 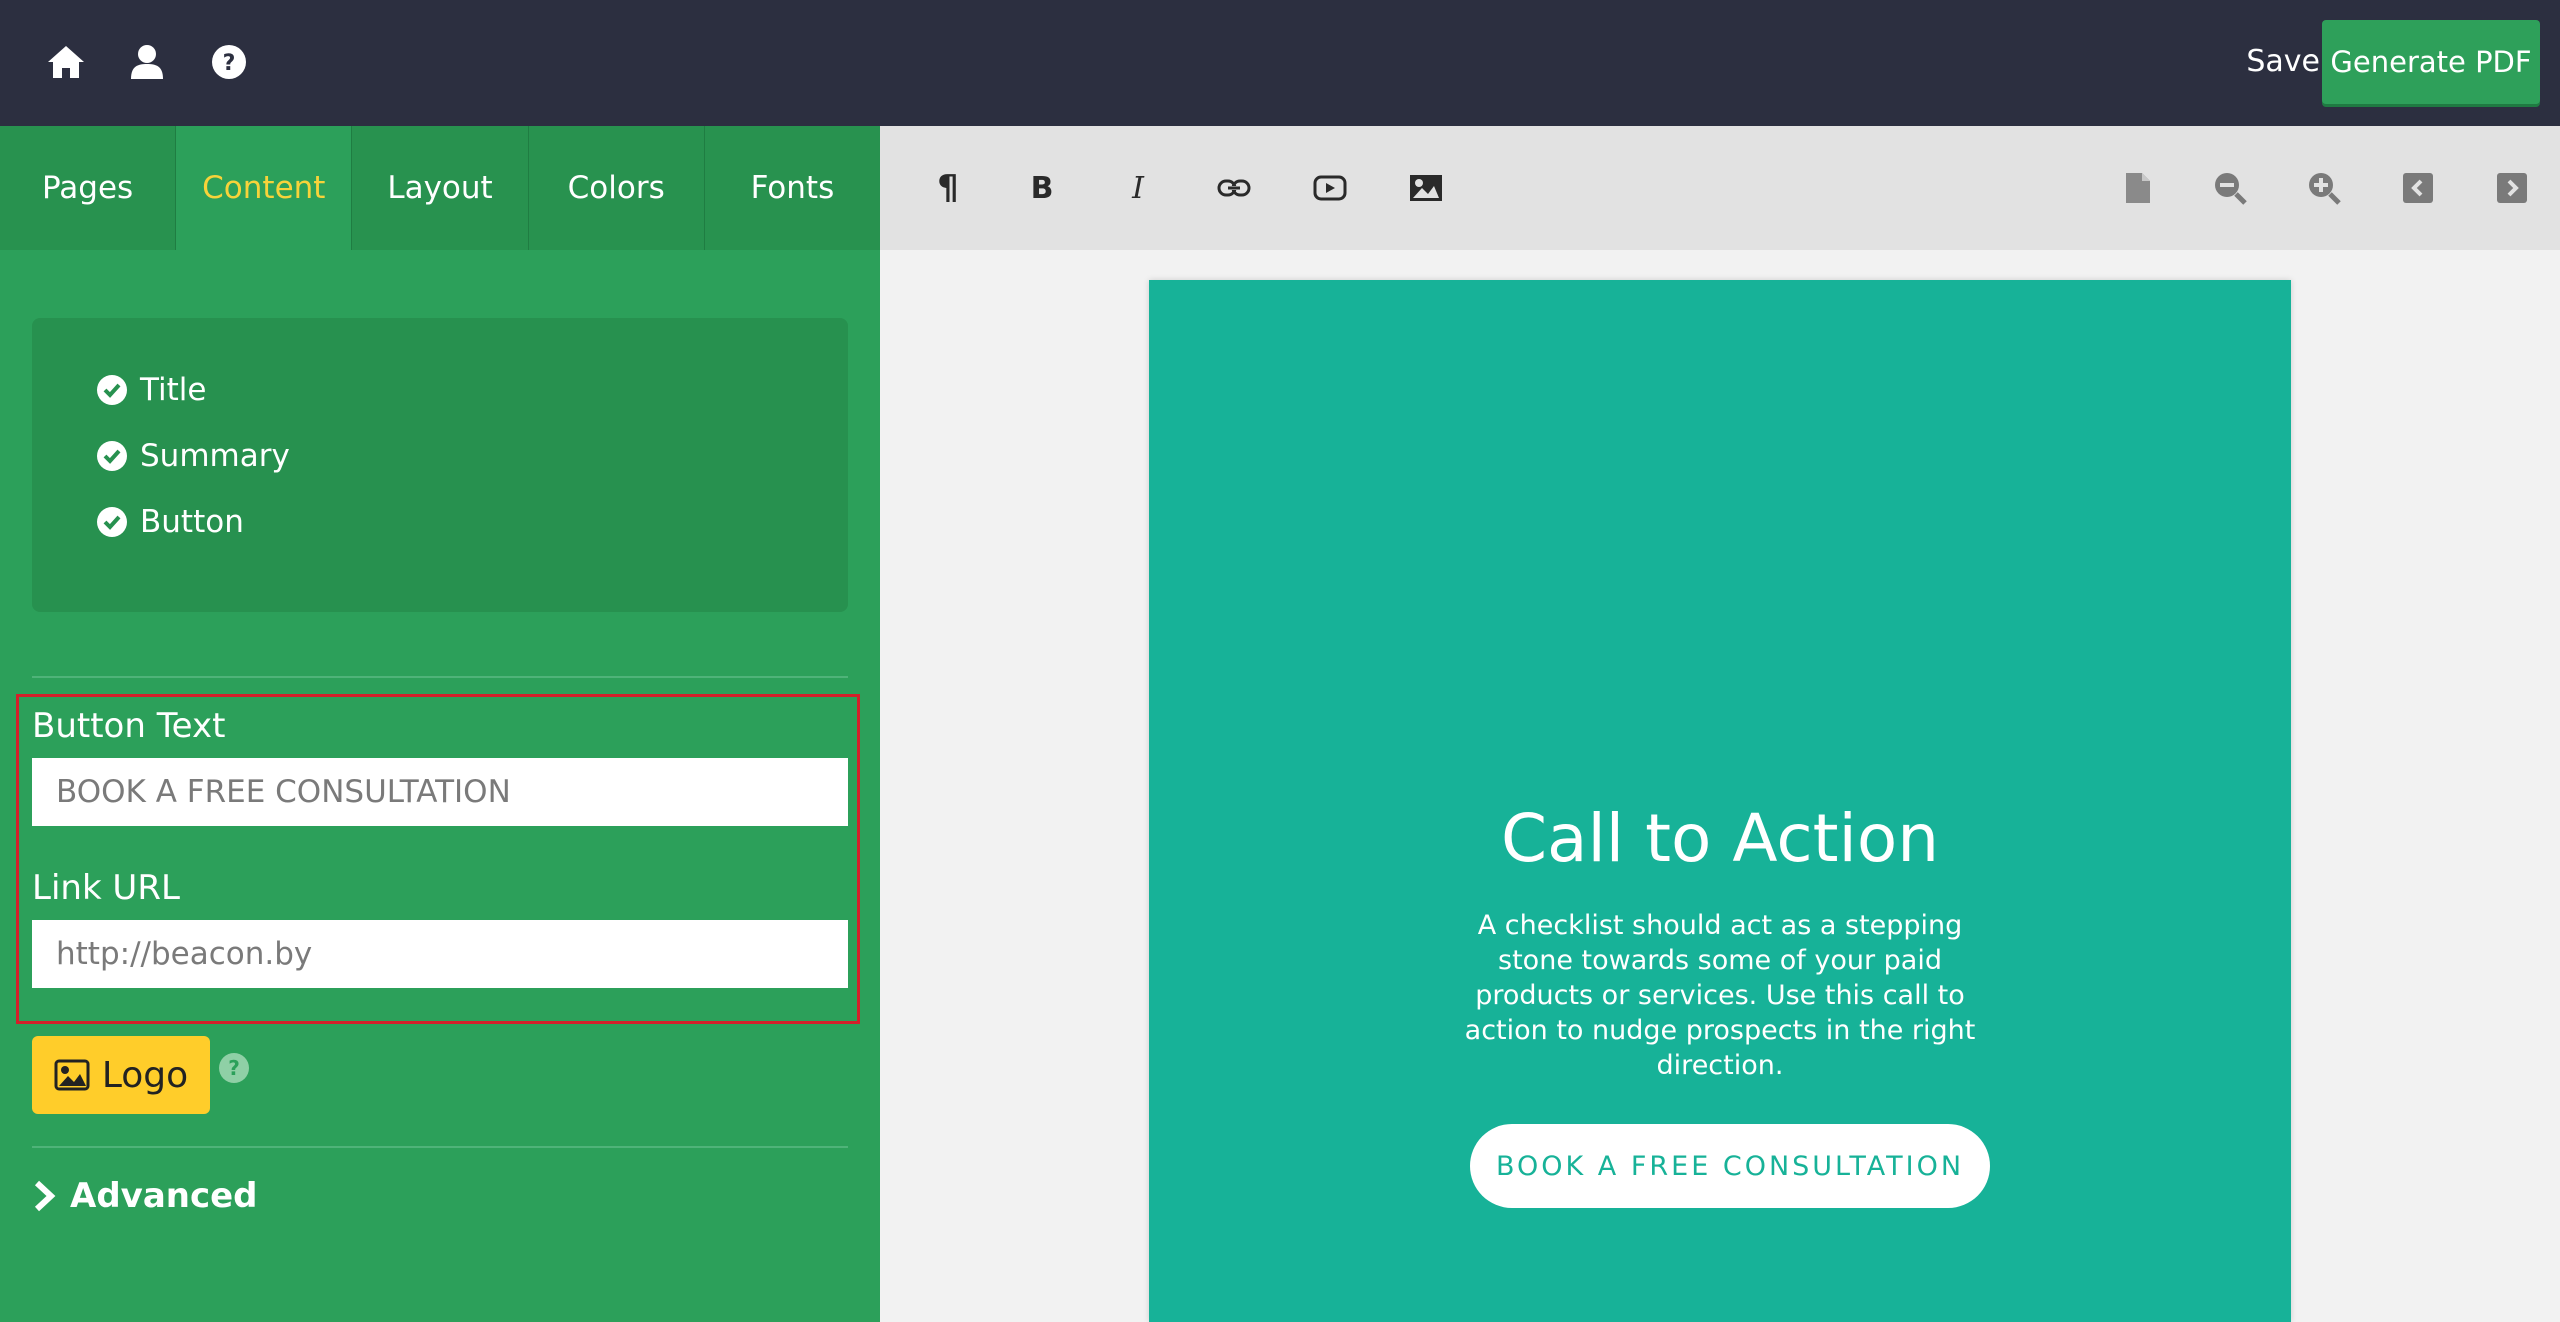 What do you see at coordinates (2283, 62) in the screenshot?
I see `save-button: Save` at bounding box center [2283, 62].